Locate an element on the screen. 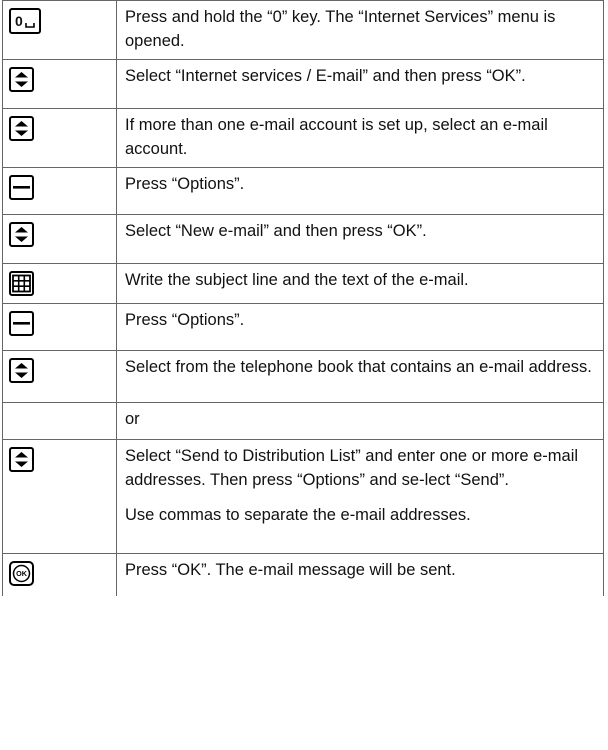 The height and width of the screenshot is (750, 608). step-text: or is located at coordinates (132, 419).